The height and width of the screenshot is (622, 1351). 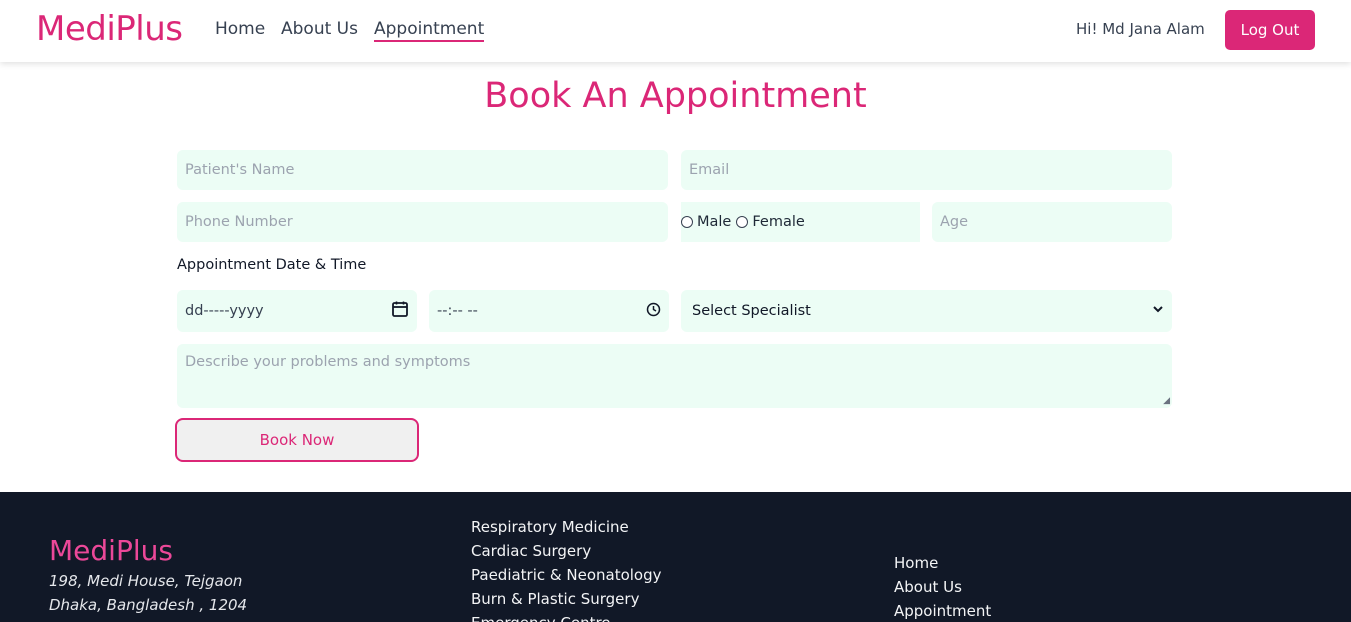 What do you see at coordinates (272, 265) in the screenshot?
I see `datetime-label: Appointment Date & Time` at bounding box center [272, 265].